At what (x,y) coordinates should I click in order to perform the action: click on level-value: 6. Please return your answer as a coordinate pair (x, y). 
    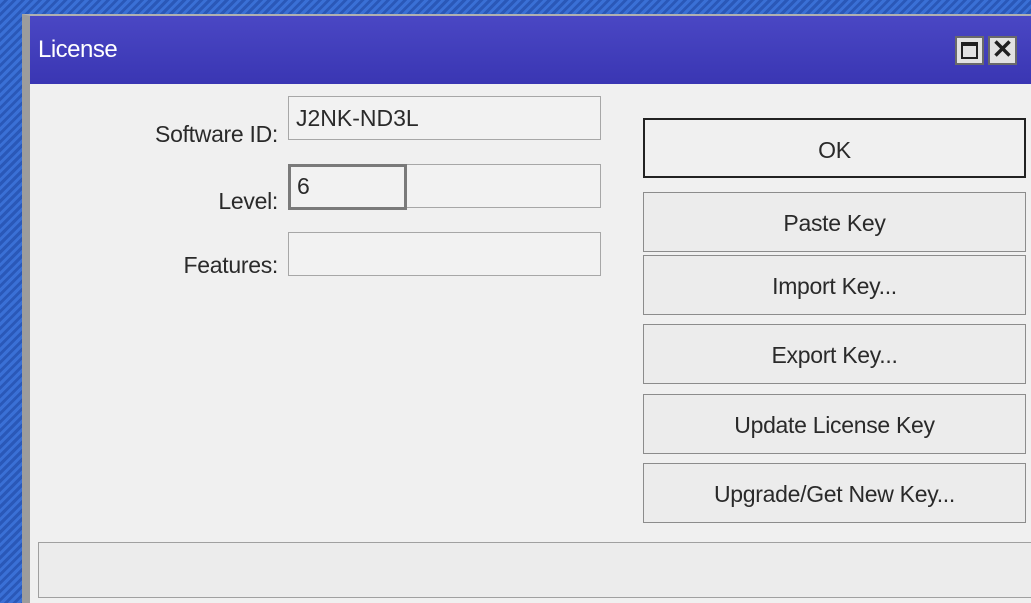
    Looking at the image, I should click on (303, 186).